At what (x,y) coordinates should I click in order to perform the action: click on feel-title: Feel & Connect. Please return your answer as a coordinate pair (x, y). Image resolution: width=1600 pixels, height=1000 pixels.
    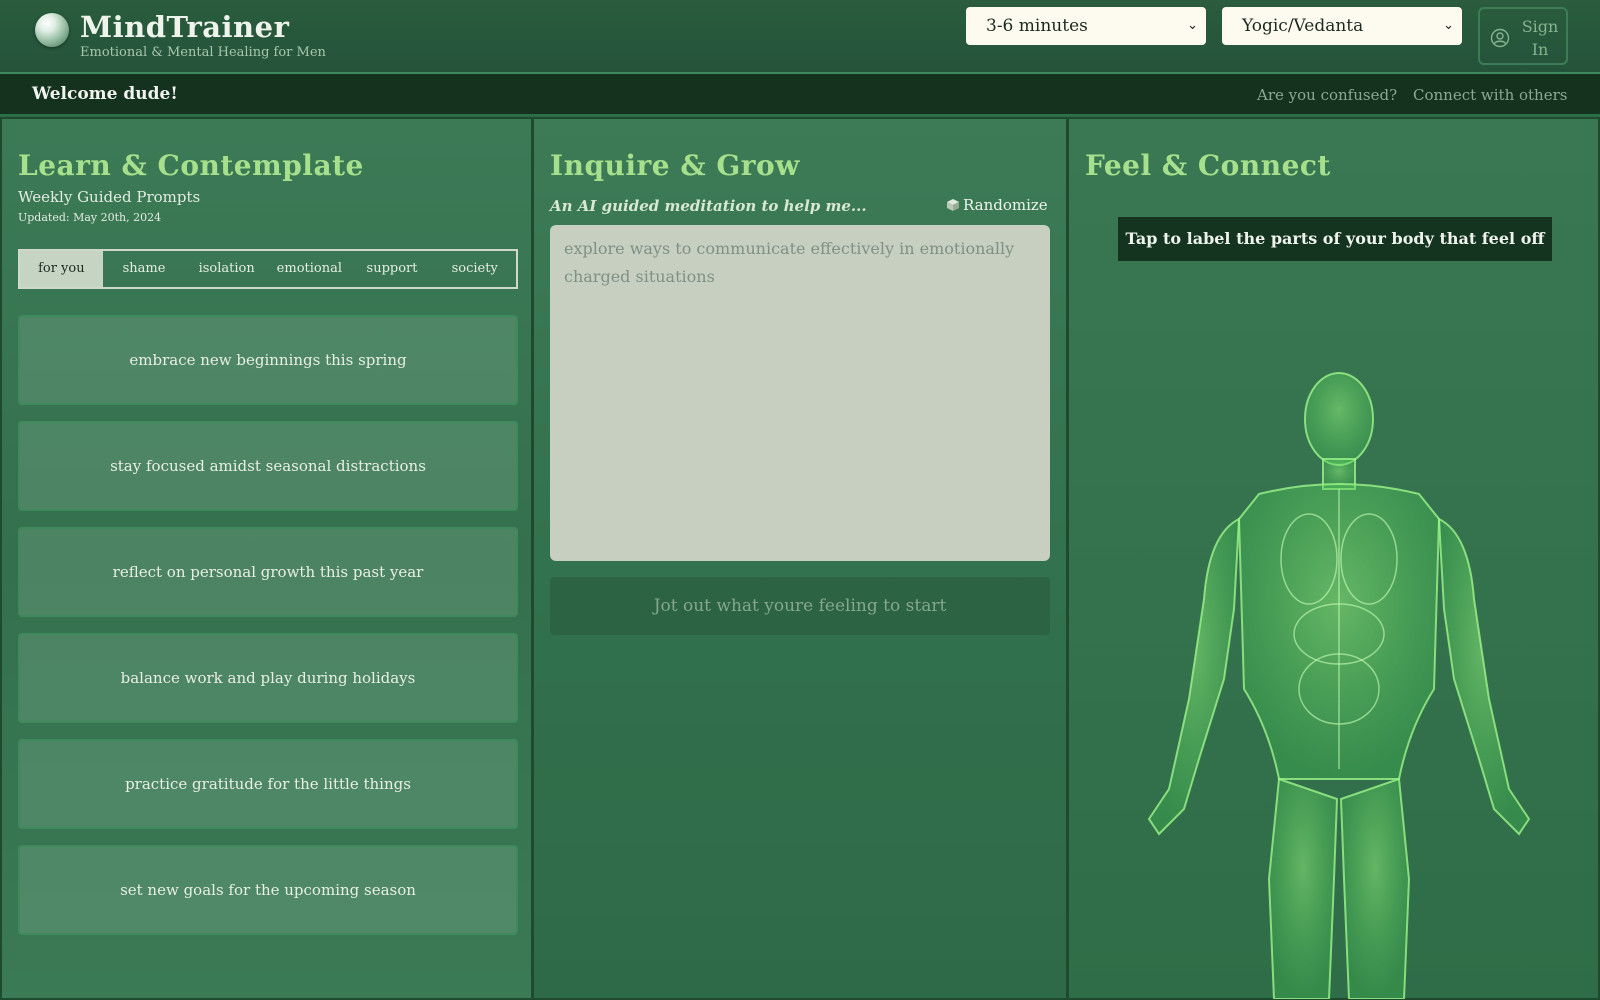
    Looking at the image, I should click on (1208, 165).